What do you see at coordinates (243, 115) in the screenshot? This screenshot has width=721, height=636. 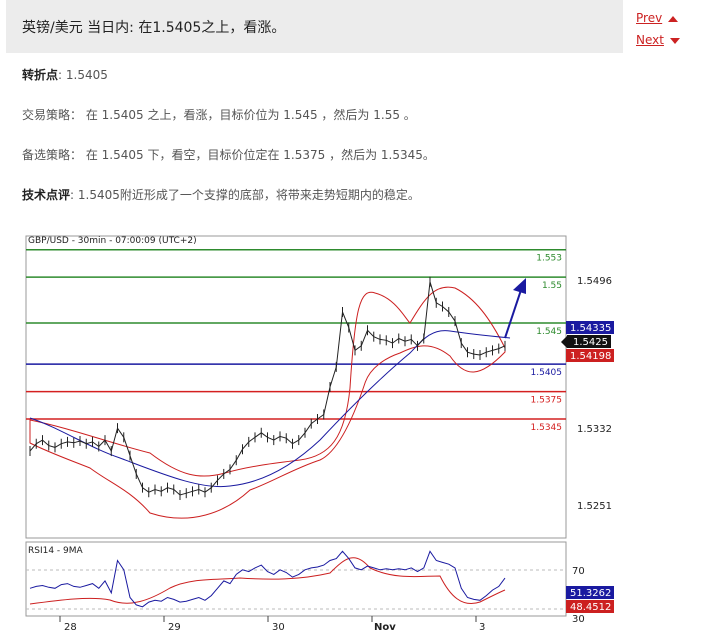 I see `strategy-text: ： 在 1.5405 之上，看涨，目标价位为 1.545 ，然后为 1.55 。` at bounding box center [243, 115].